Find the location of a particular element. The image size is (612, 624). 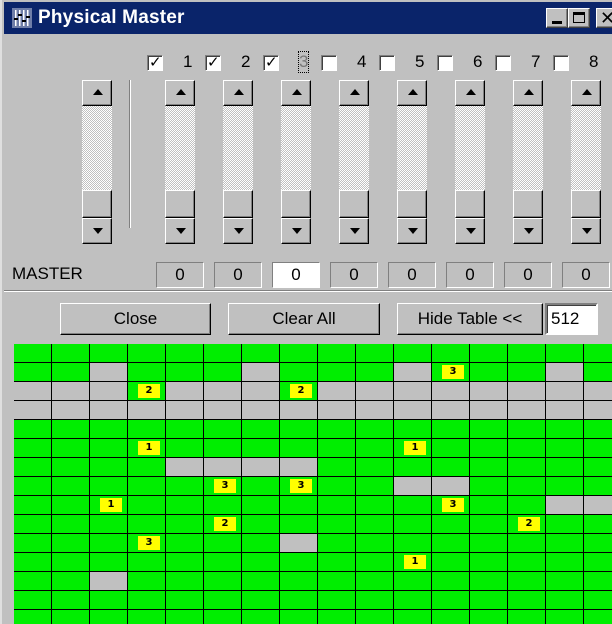

master-slider-down-arrow is located at coordinates (97, 231).